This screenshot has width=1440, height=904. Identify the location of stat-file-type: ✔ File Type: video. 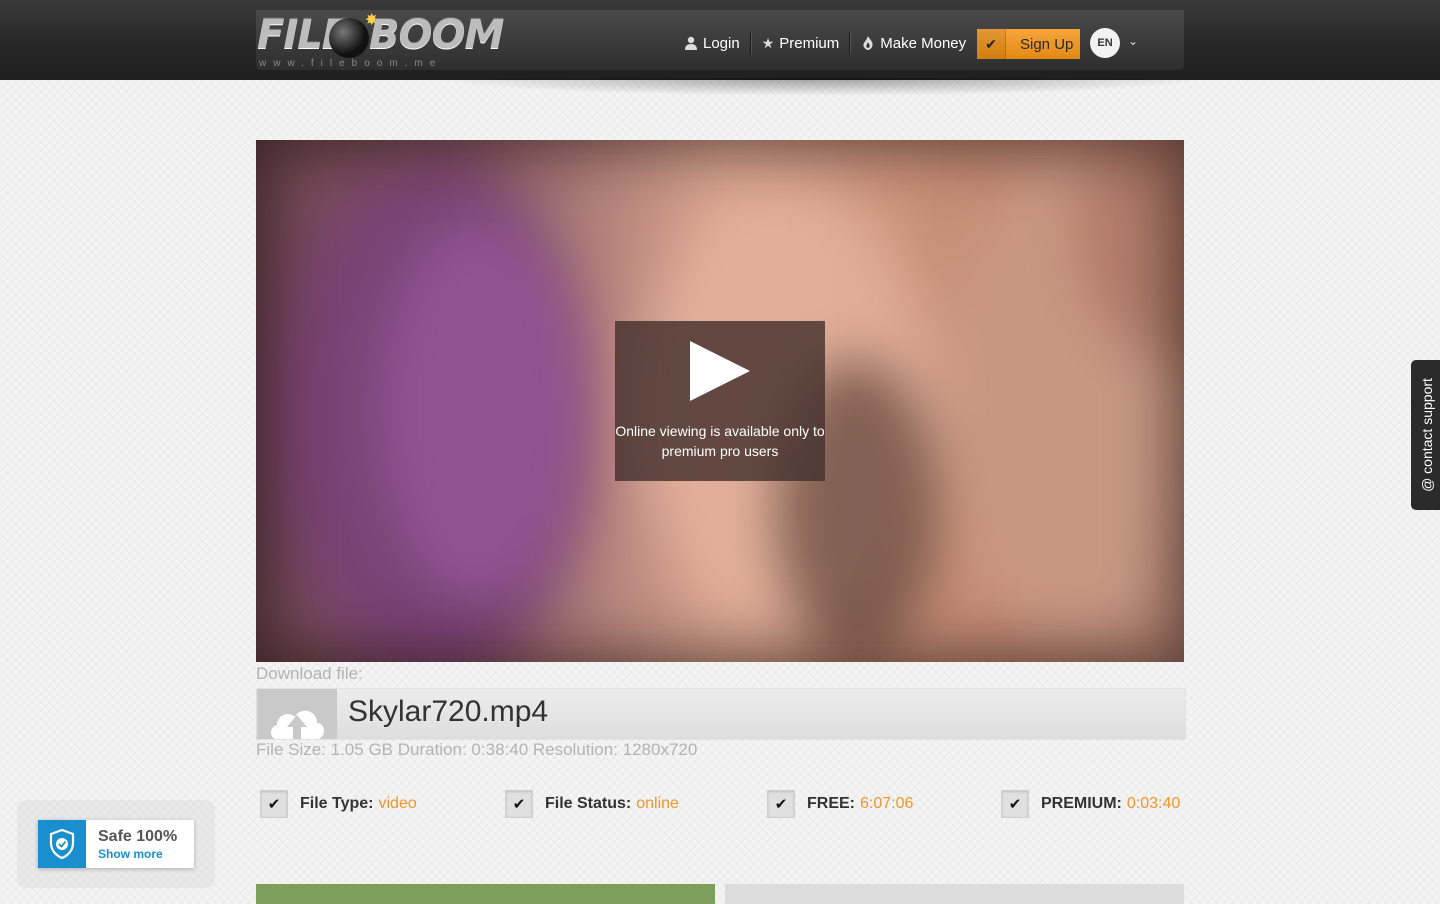
(338, 804).